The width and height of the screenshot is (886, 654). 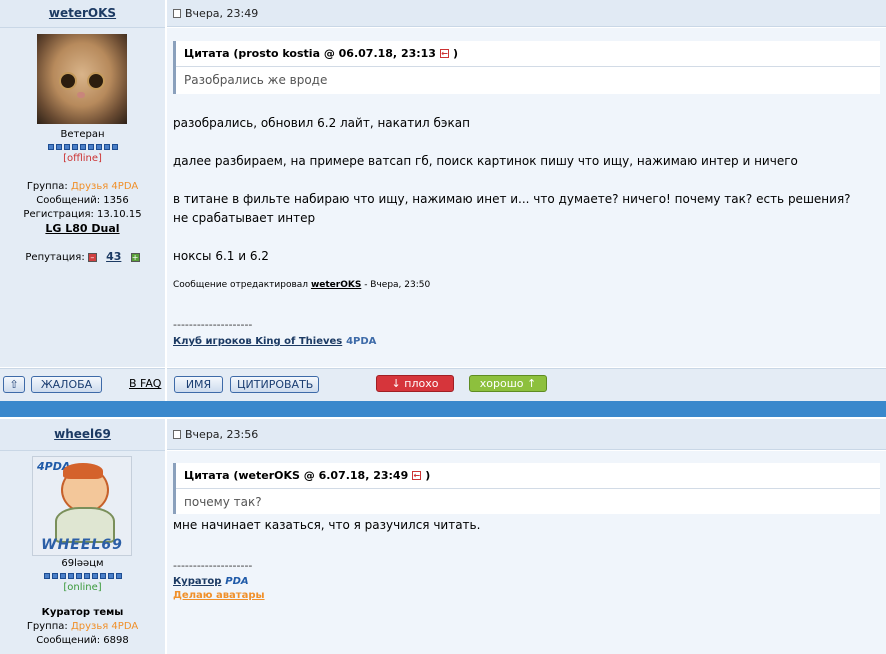 I want to click on post2-date-header: Вчера, 23:56, so click(x=526, y=434).